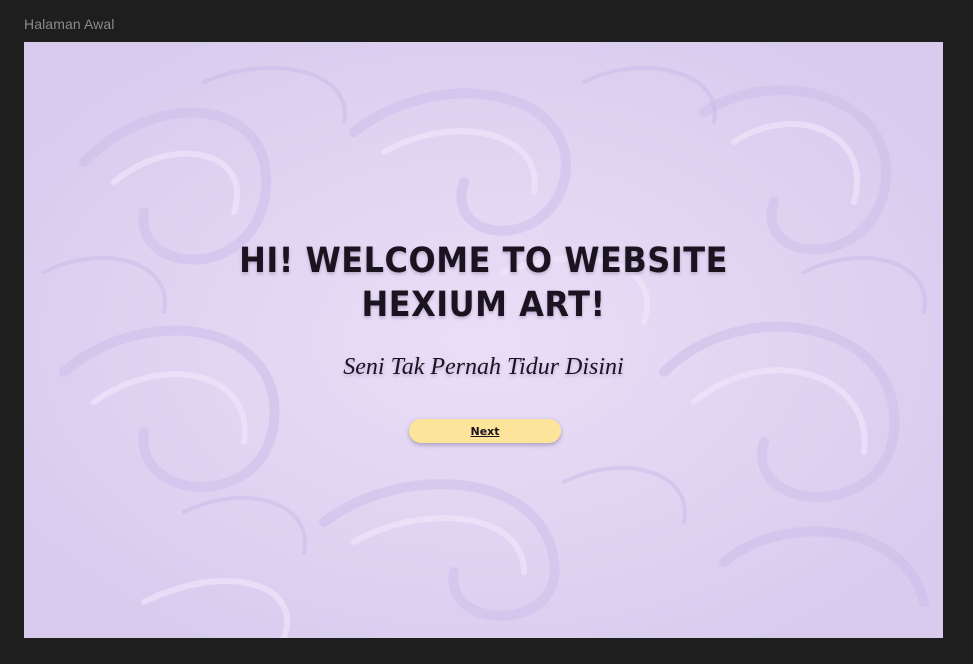  I want to click on welcome-headline-line2: HEXIUM ART!, so click(483, 304).